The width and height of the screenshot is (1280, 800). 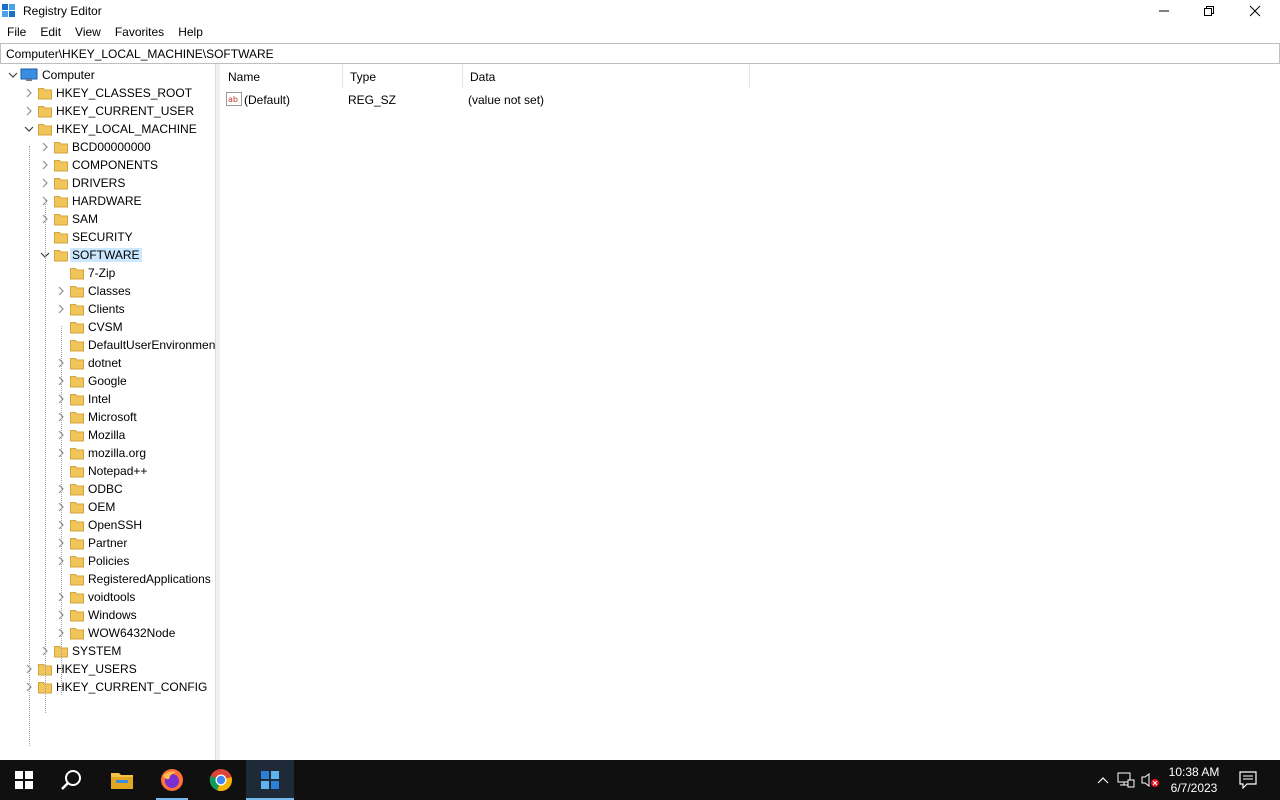 I want to click on tree-item-hkey-local-machine: HKEY_LOCAL_MACHINE, so click(x=107, y=129).